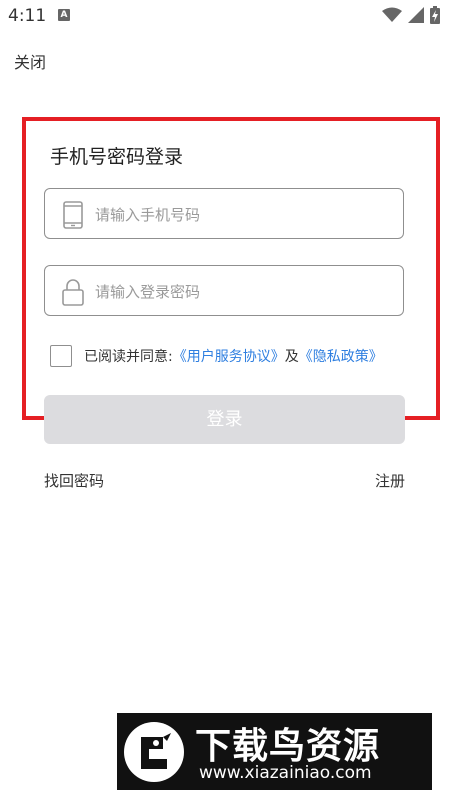 The image size is (450, 800). What do you see at coordinates (341, 356) in the screenshot?
I see `privacy-policy-link: 《隐私政策》` at bounding box center [341, 356].